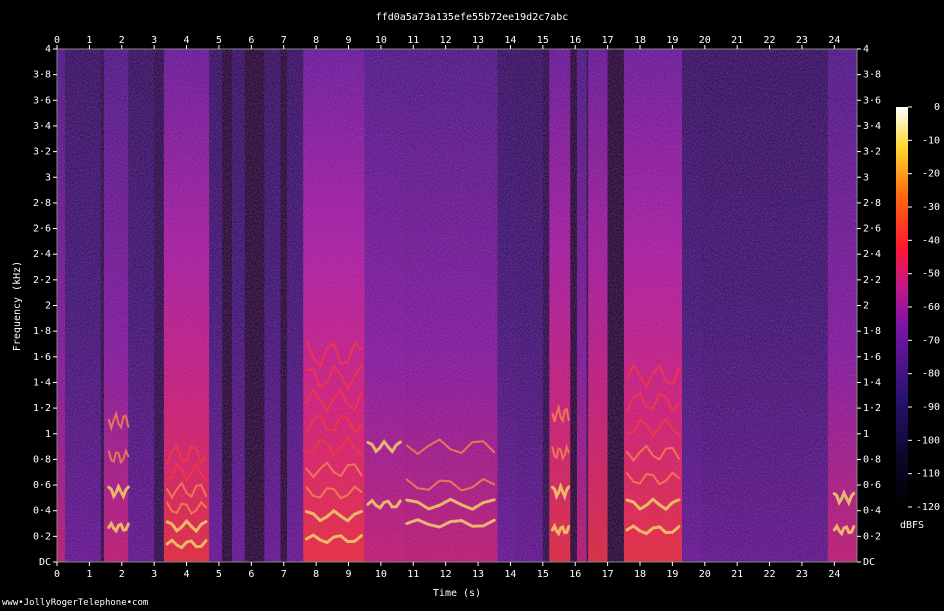  What do you see at coordinates (928, 507) in the screenshot?
I see `colorbar-tick-label: -120` at bounding box center [928, 507].